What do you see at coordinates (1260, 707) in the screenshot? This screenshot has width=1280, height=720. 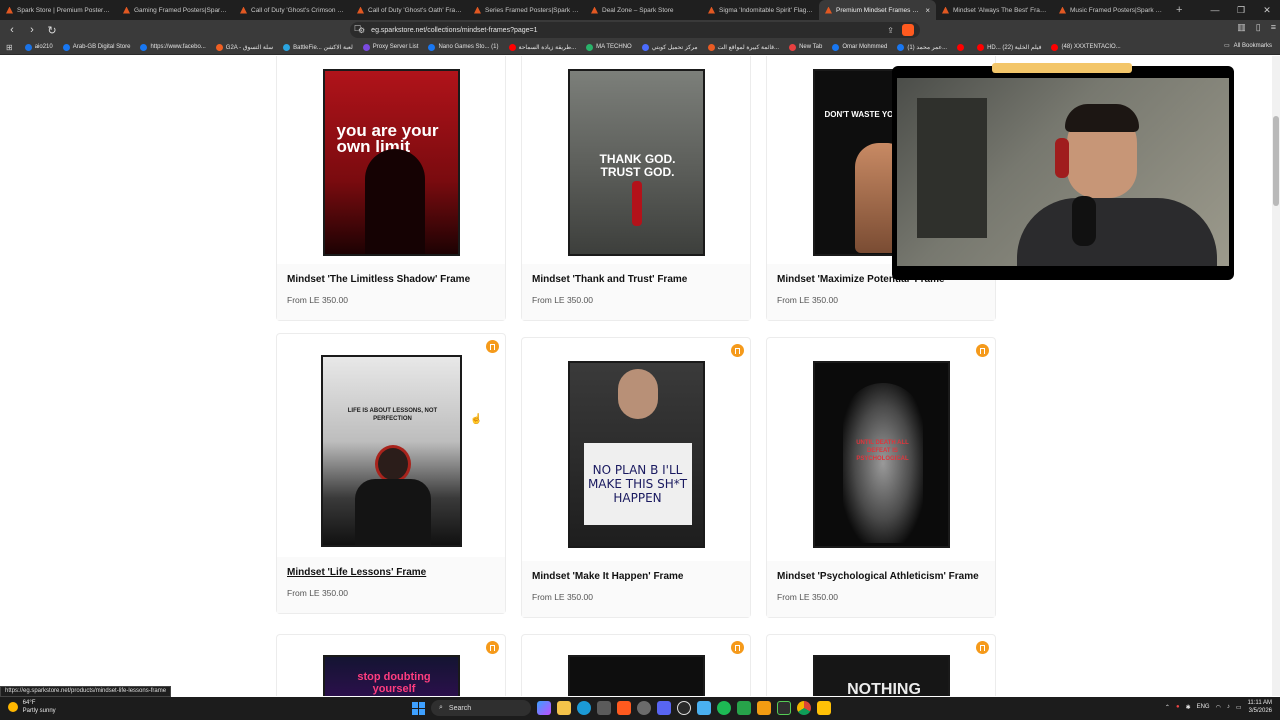 I see `clock: 11:11 AM 3/5/2026` at bounding box center [1260, 707].